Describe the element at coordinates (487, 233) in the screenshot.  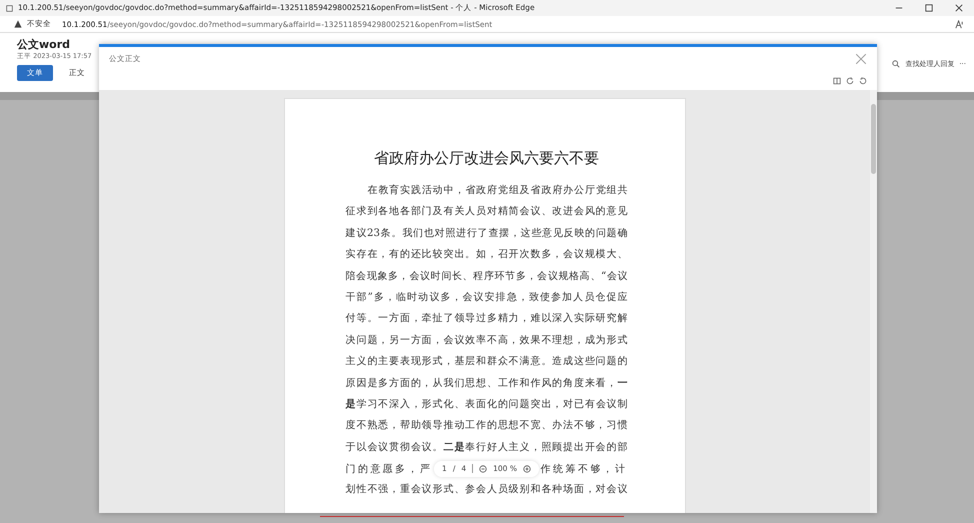
I see `body-text-line: 建议23条。我们也对照进行了查摆，这些意见反映的问题确` at that location.